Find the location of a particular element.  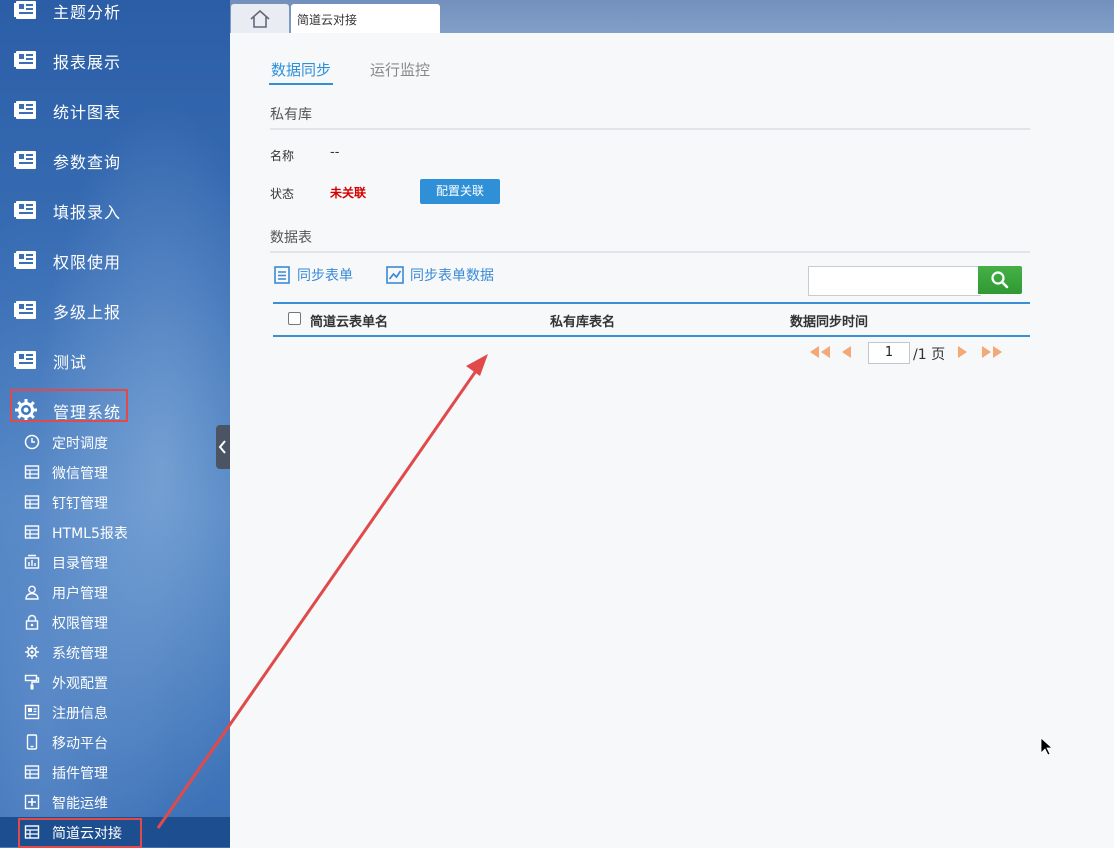

sidebar-item-label: 测试 is located at coordinates (70, 362).